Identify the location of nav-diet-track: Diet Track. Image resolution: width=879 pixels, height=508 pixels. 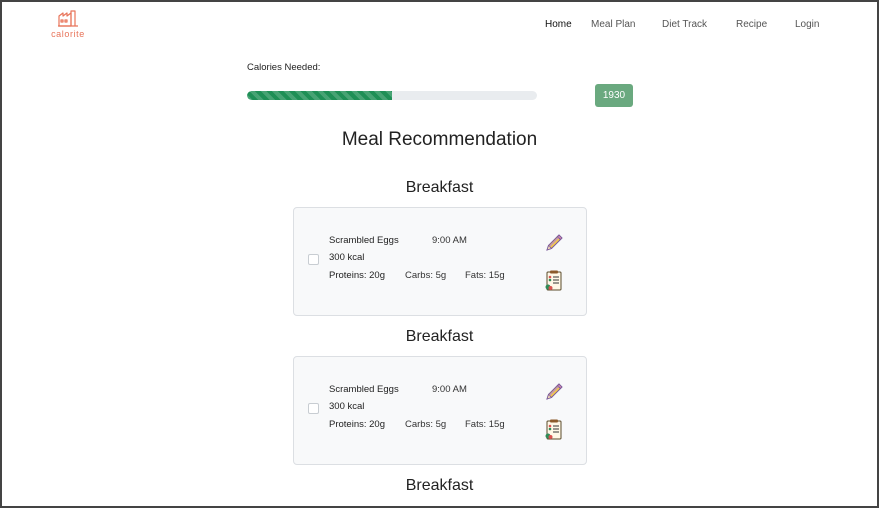
(684, 24).